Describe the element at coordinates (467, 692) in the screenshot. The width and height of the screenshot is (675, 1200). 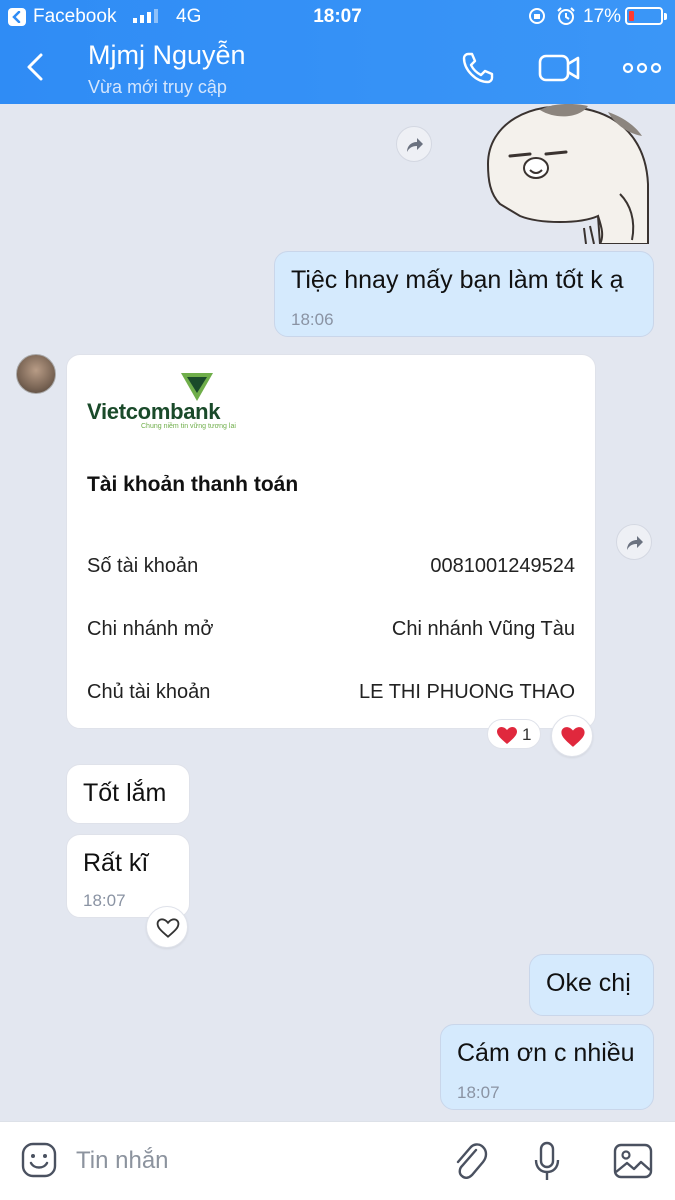
I see `account-holder-value: LE THI PHUONG THAO` at that location.